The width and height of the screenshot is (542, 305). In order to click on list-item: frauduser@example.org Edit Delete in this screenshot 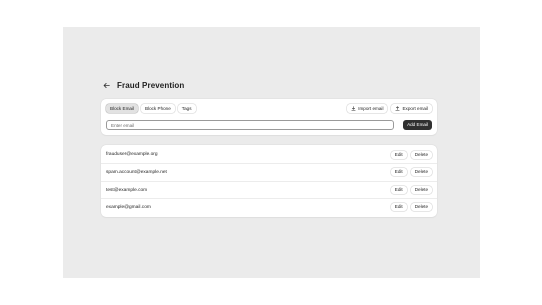, I will do `click(269, 154)`.